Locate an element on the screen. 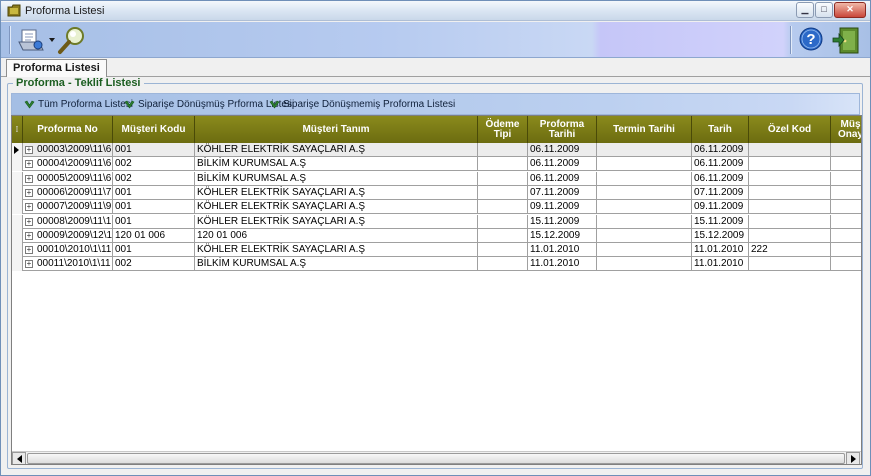  scroll-left-button is located at coordinates (19, 458).